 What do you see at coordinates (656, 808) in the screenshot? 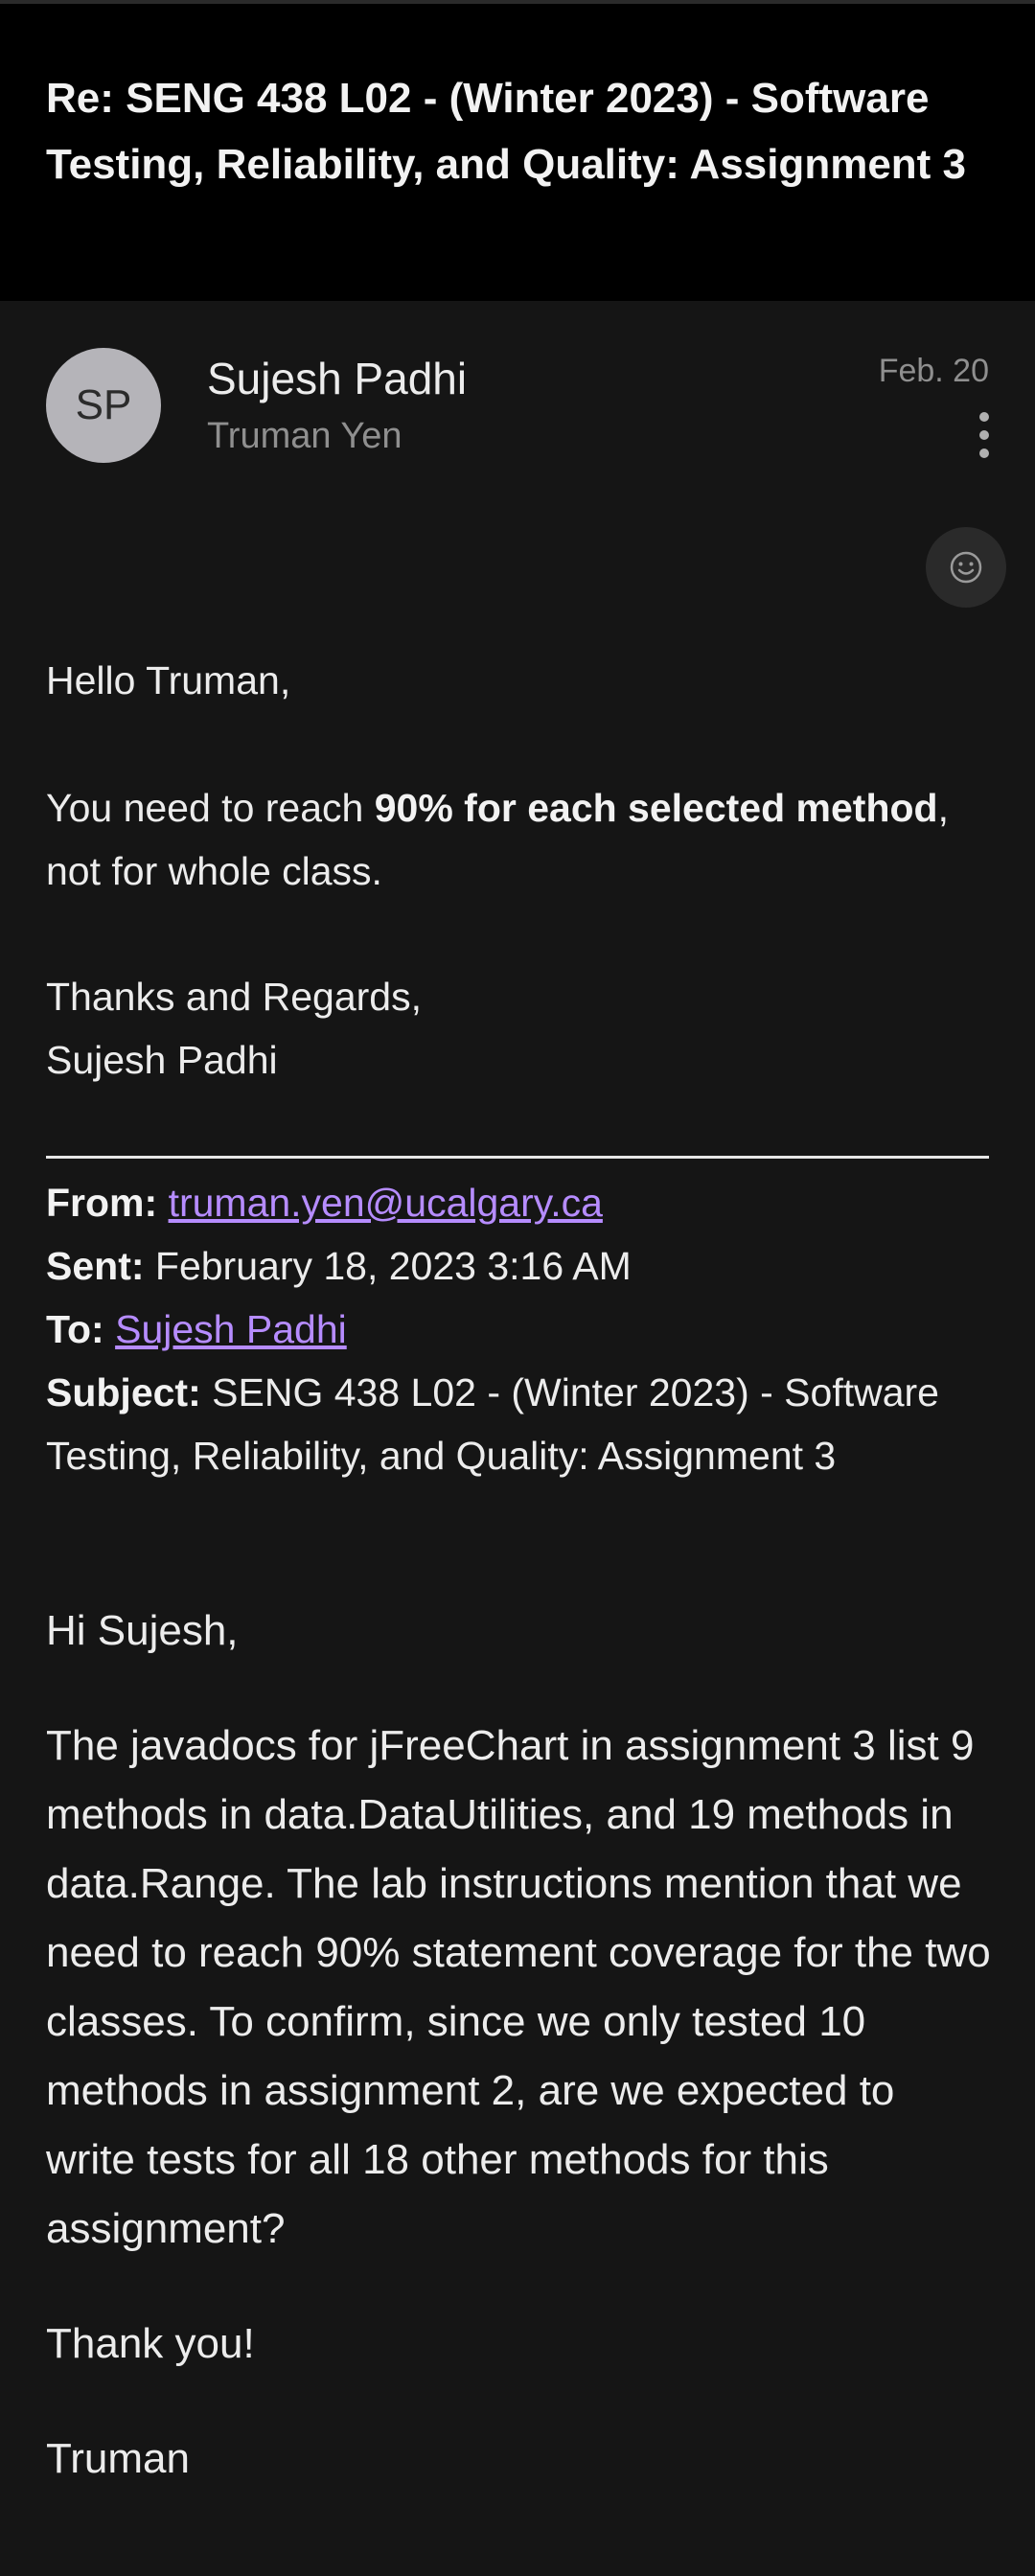
I see `reply-emphasis: 90% for each selected method` at bounding box center [656, 808].